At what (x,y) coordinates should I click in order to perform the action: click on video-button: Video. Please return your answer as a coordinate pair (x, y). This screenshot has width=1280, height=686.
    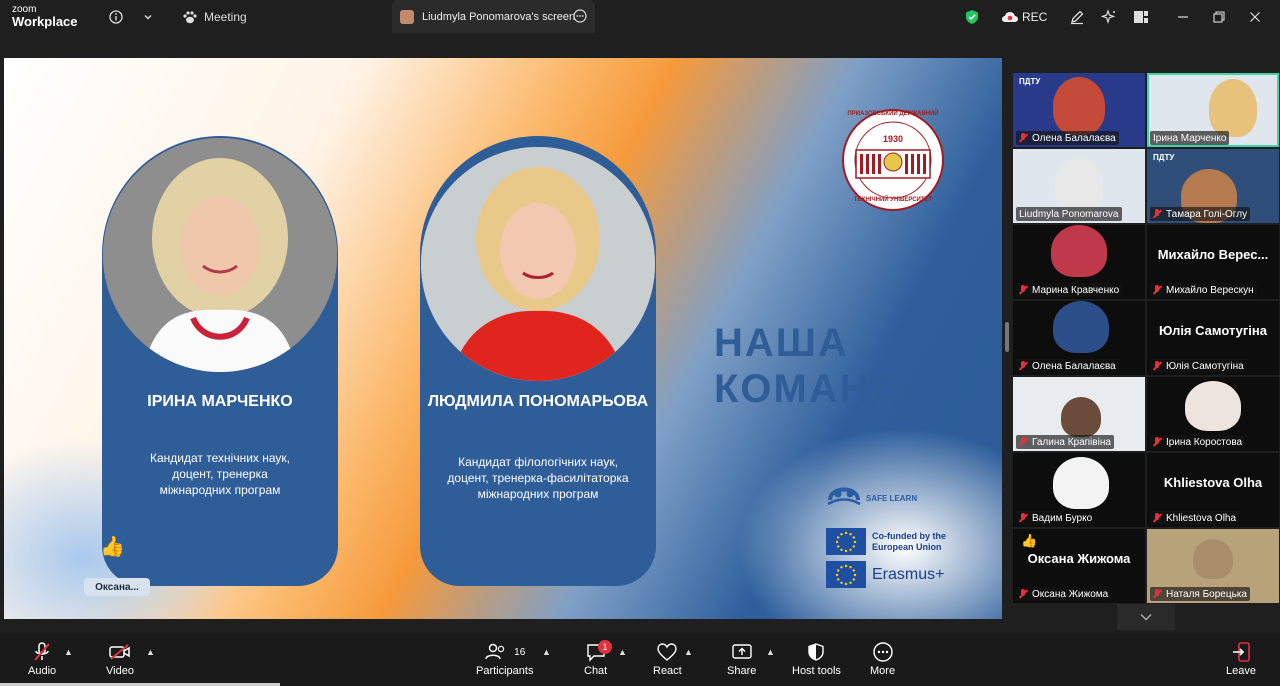
    Looking at the image, I should click on (120, 658).